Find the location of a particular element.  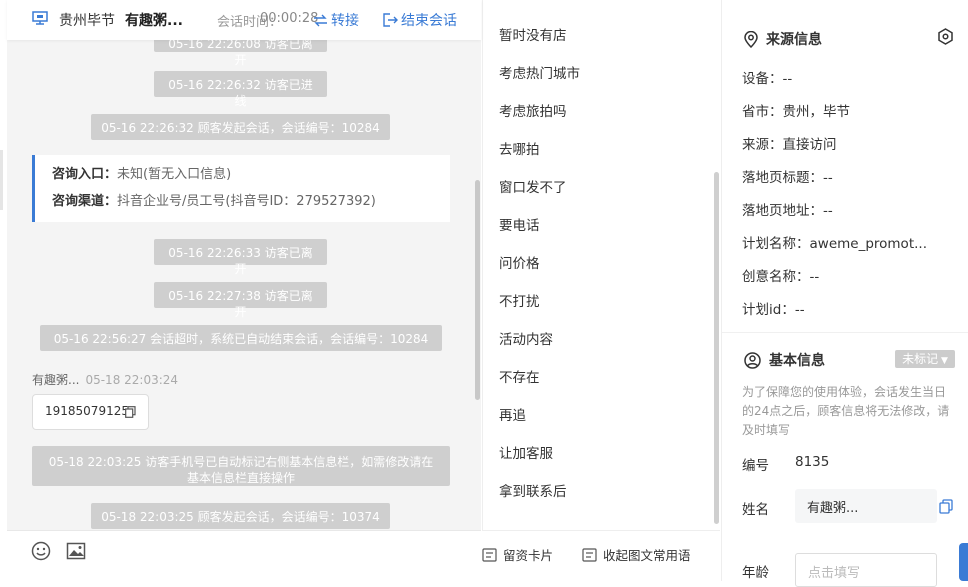

phrase-item: 考虑热门城市 is located at coordinates (539, 72).